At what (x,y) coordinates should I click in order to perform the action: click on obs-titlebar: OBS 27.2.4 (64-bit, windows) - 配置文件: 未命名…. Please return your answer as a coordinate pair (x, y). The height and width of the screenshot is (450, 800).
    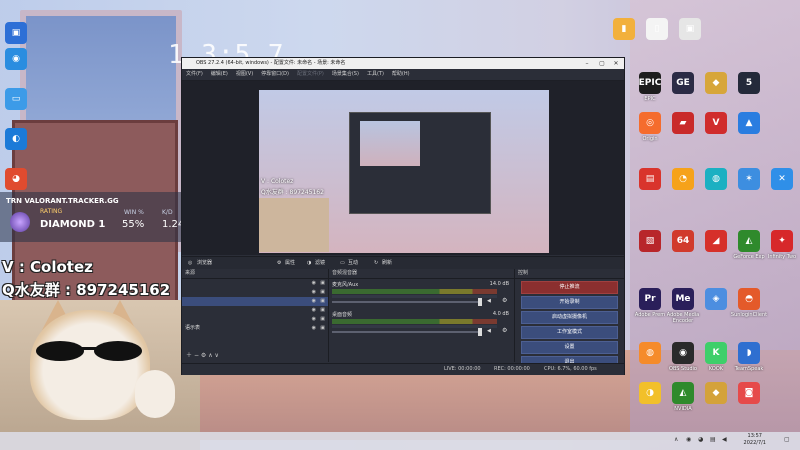
    Looking at the image, I should click on (403, 63).